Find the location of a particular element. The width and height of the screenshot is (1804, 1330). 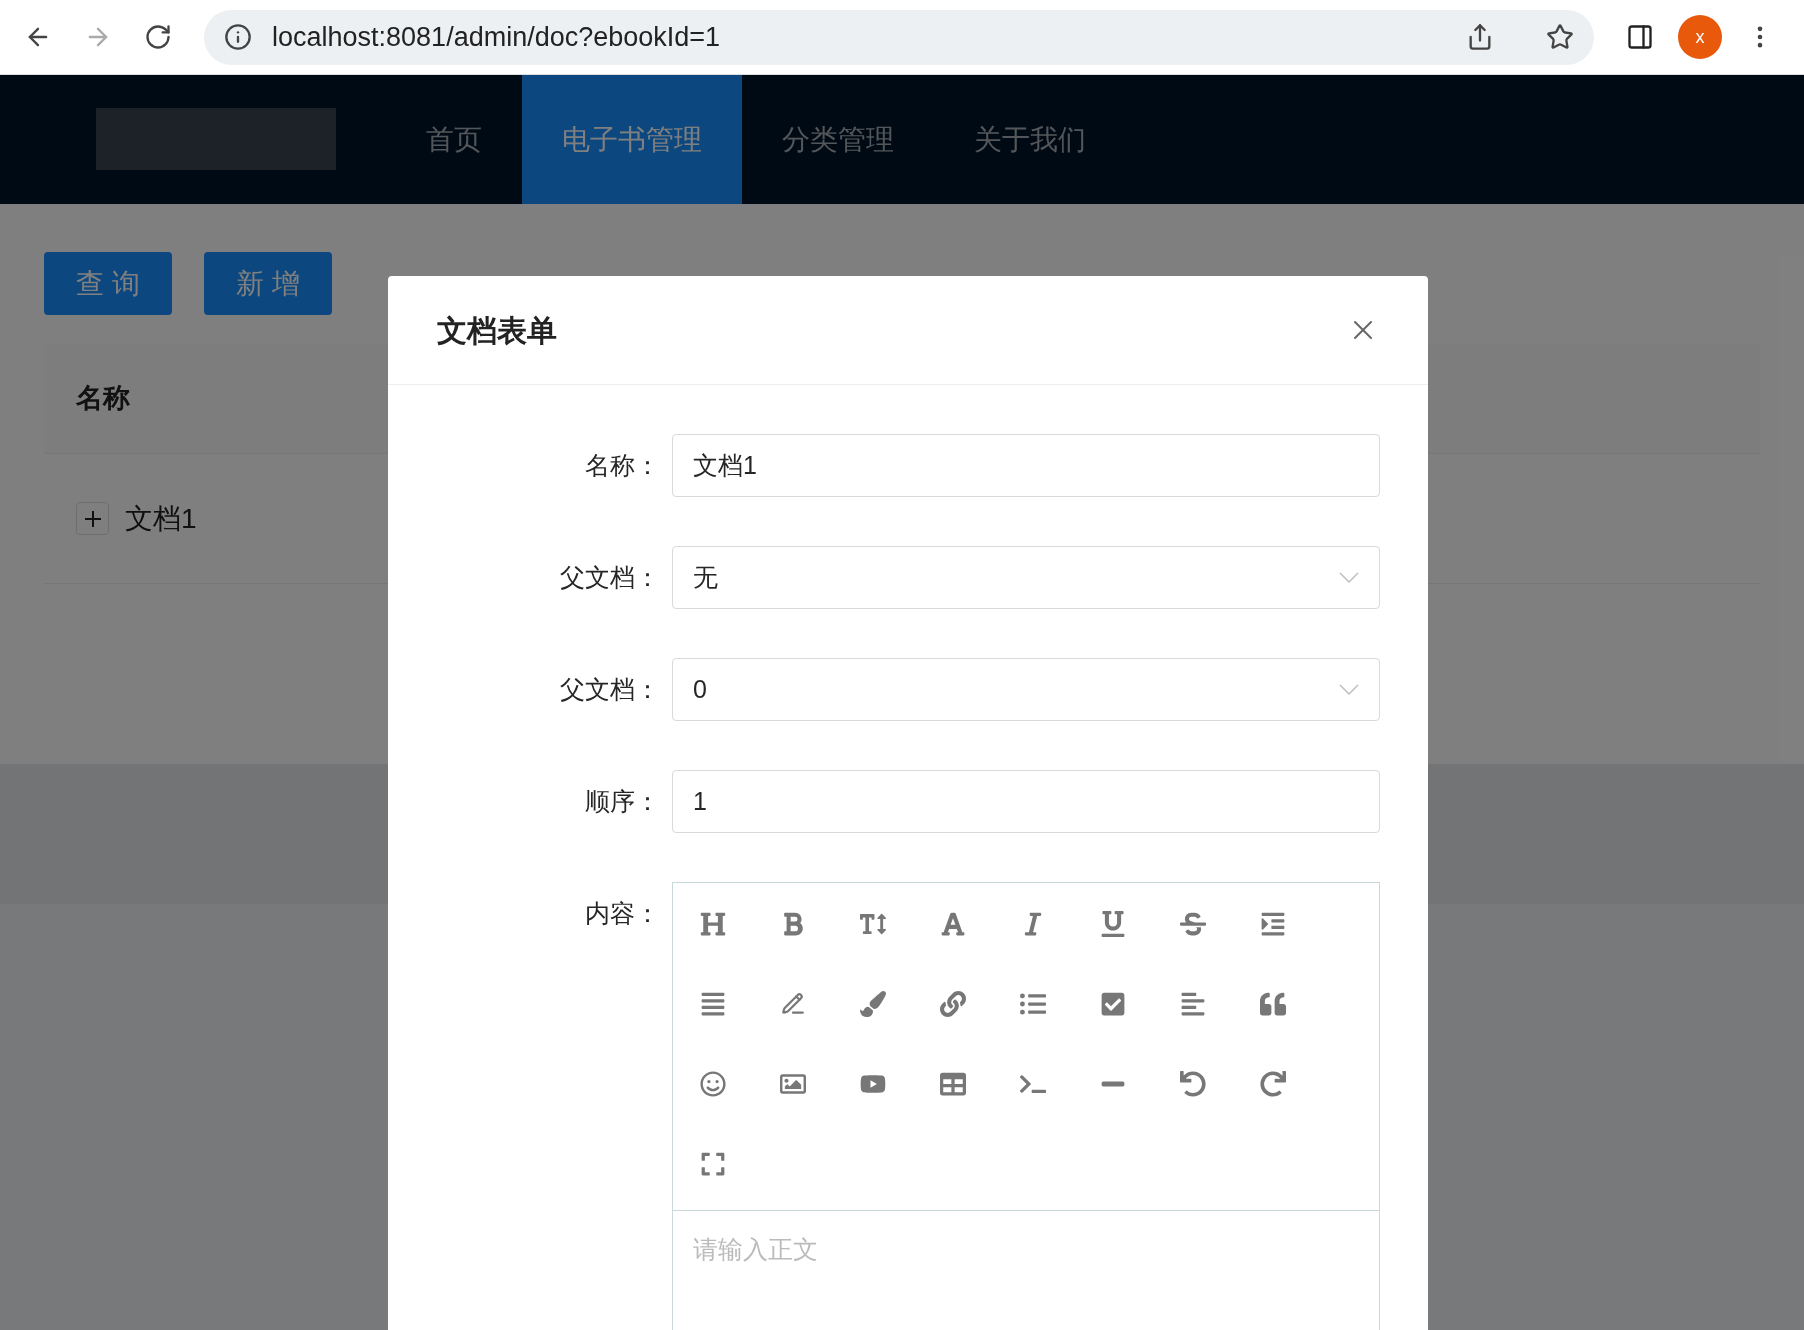

strikethrough-icon is located at coordinates (1193, 924).